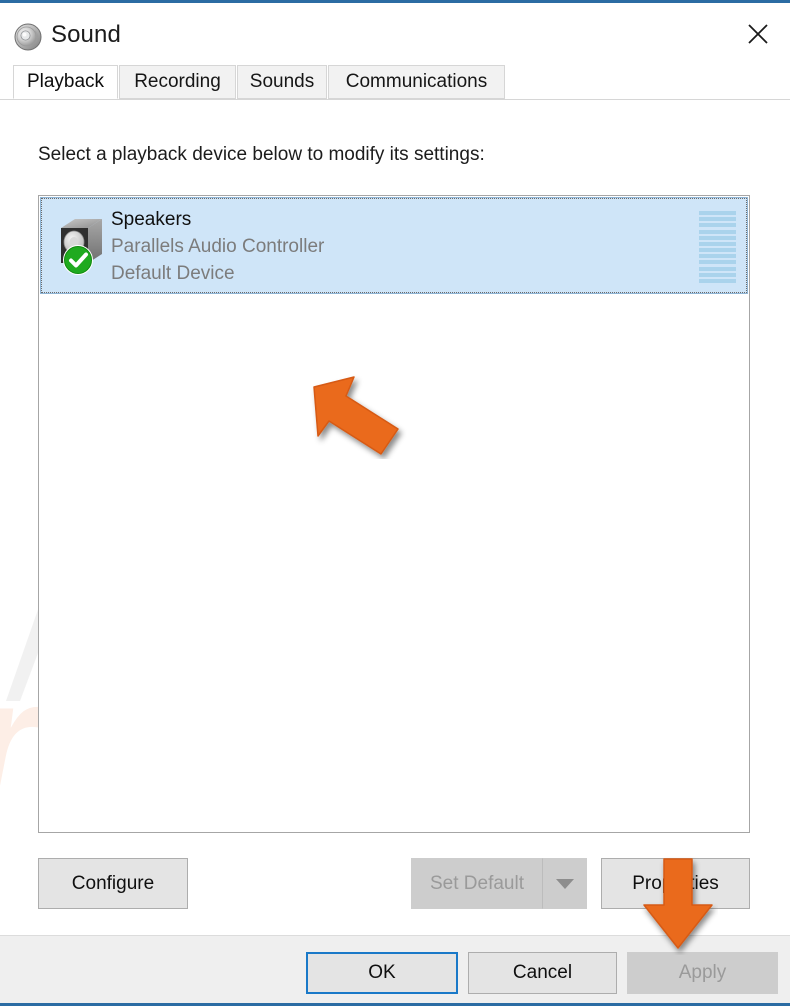  What do you see at coordinates (28, 37) in the screenshot?
I see `speaker-icon` at bounding box center [28, 37].